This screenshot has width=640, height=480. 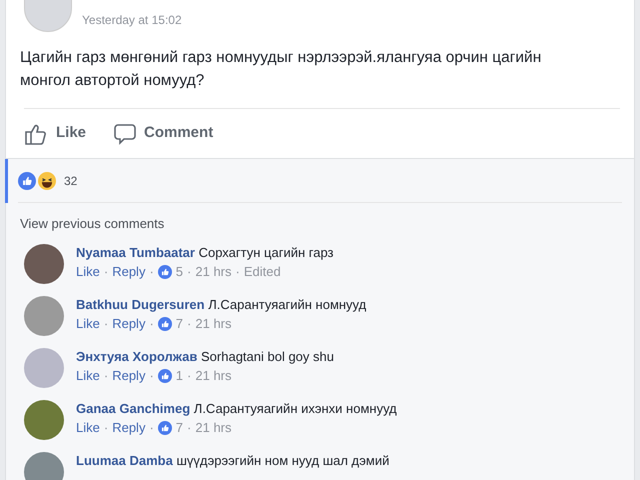 I want to click on comment-like-count: 5, so click(x=180, y=272).